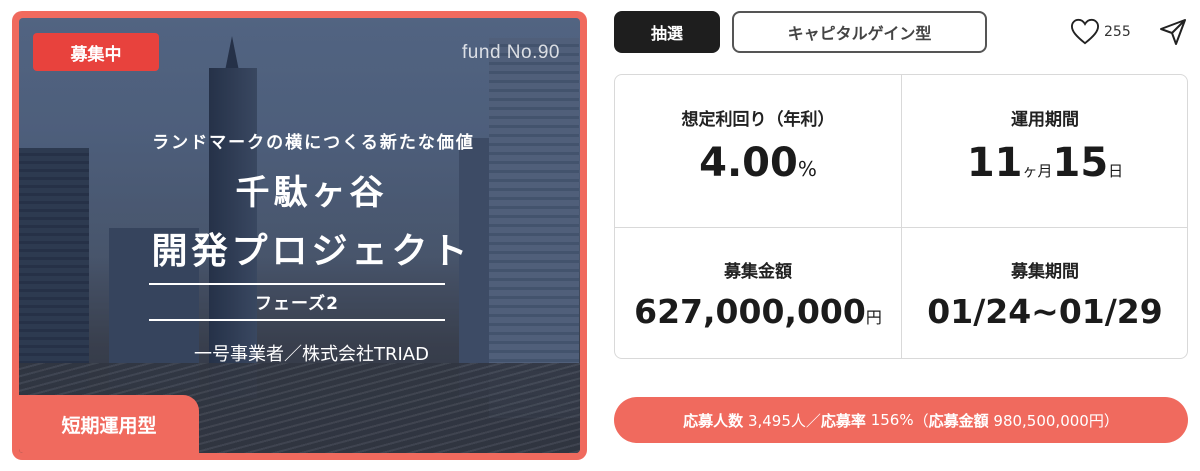  What do you see at coordinates (1048, 420) in the screenshot?
I see `application-amount-value: 980,500,000円` at bounding box center [1048, 420].